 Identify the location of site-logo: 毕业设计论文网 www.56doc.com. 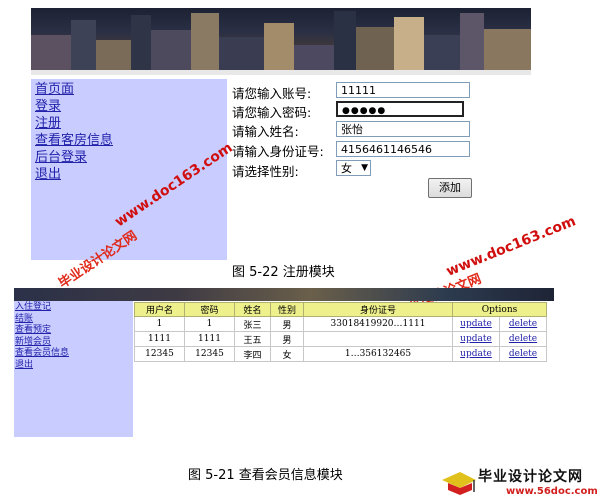
(519, 483).